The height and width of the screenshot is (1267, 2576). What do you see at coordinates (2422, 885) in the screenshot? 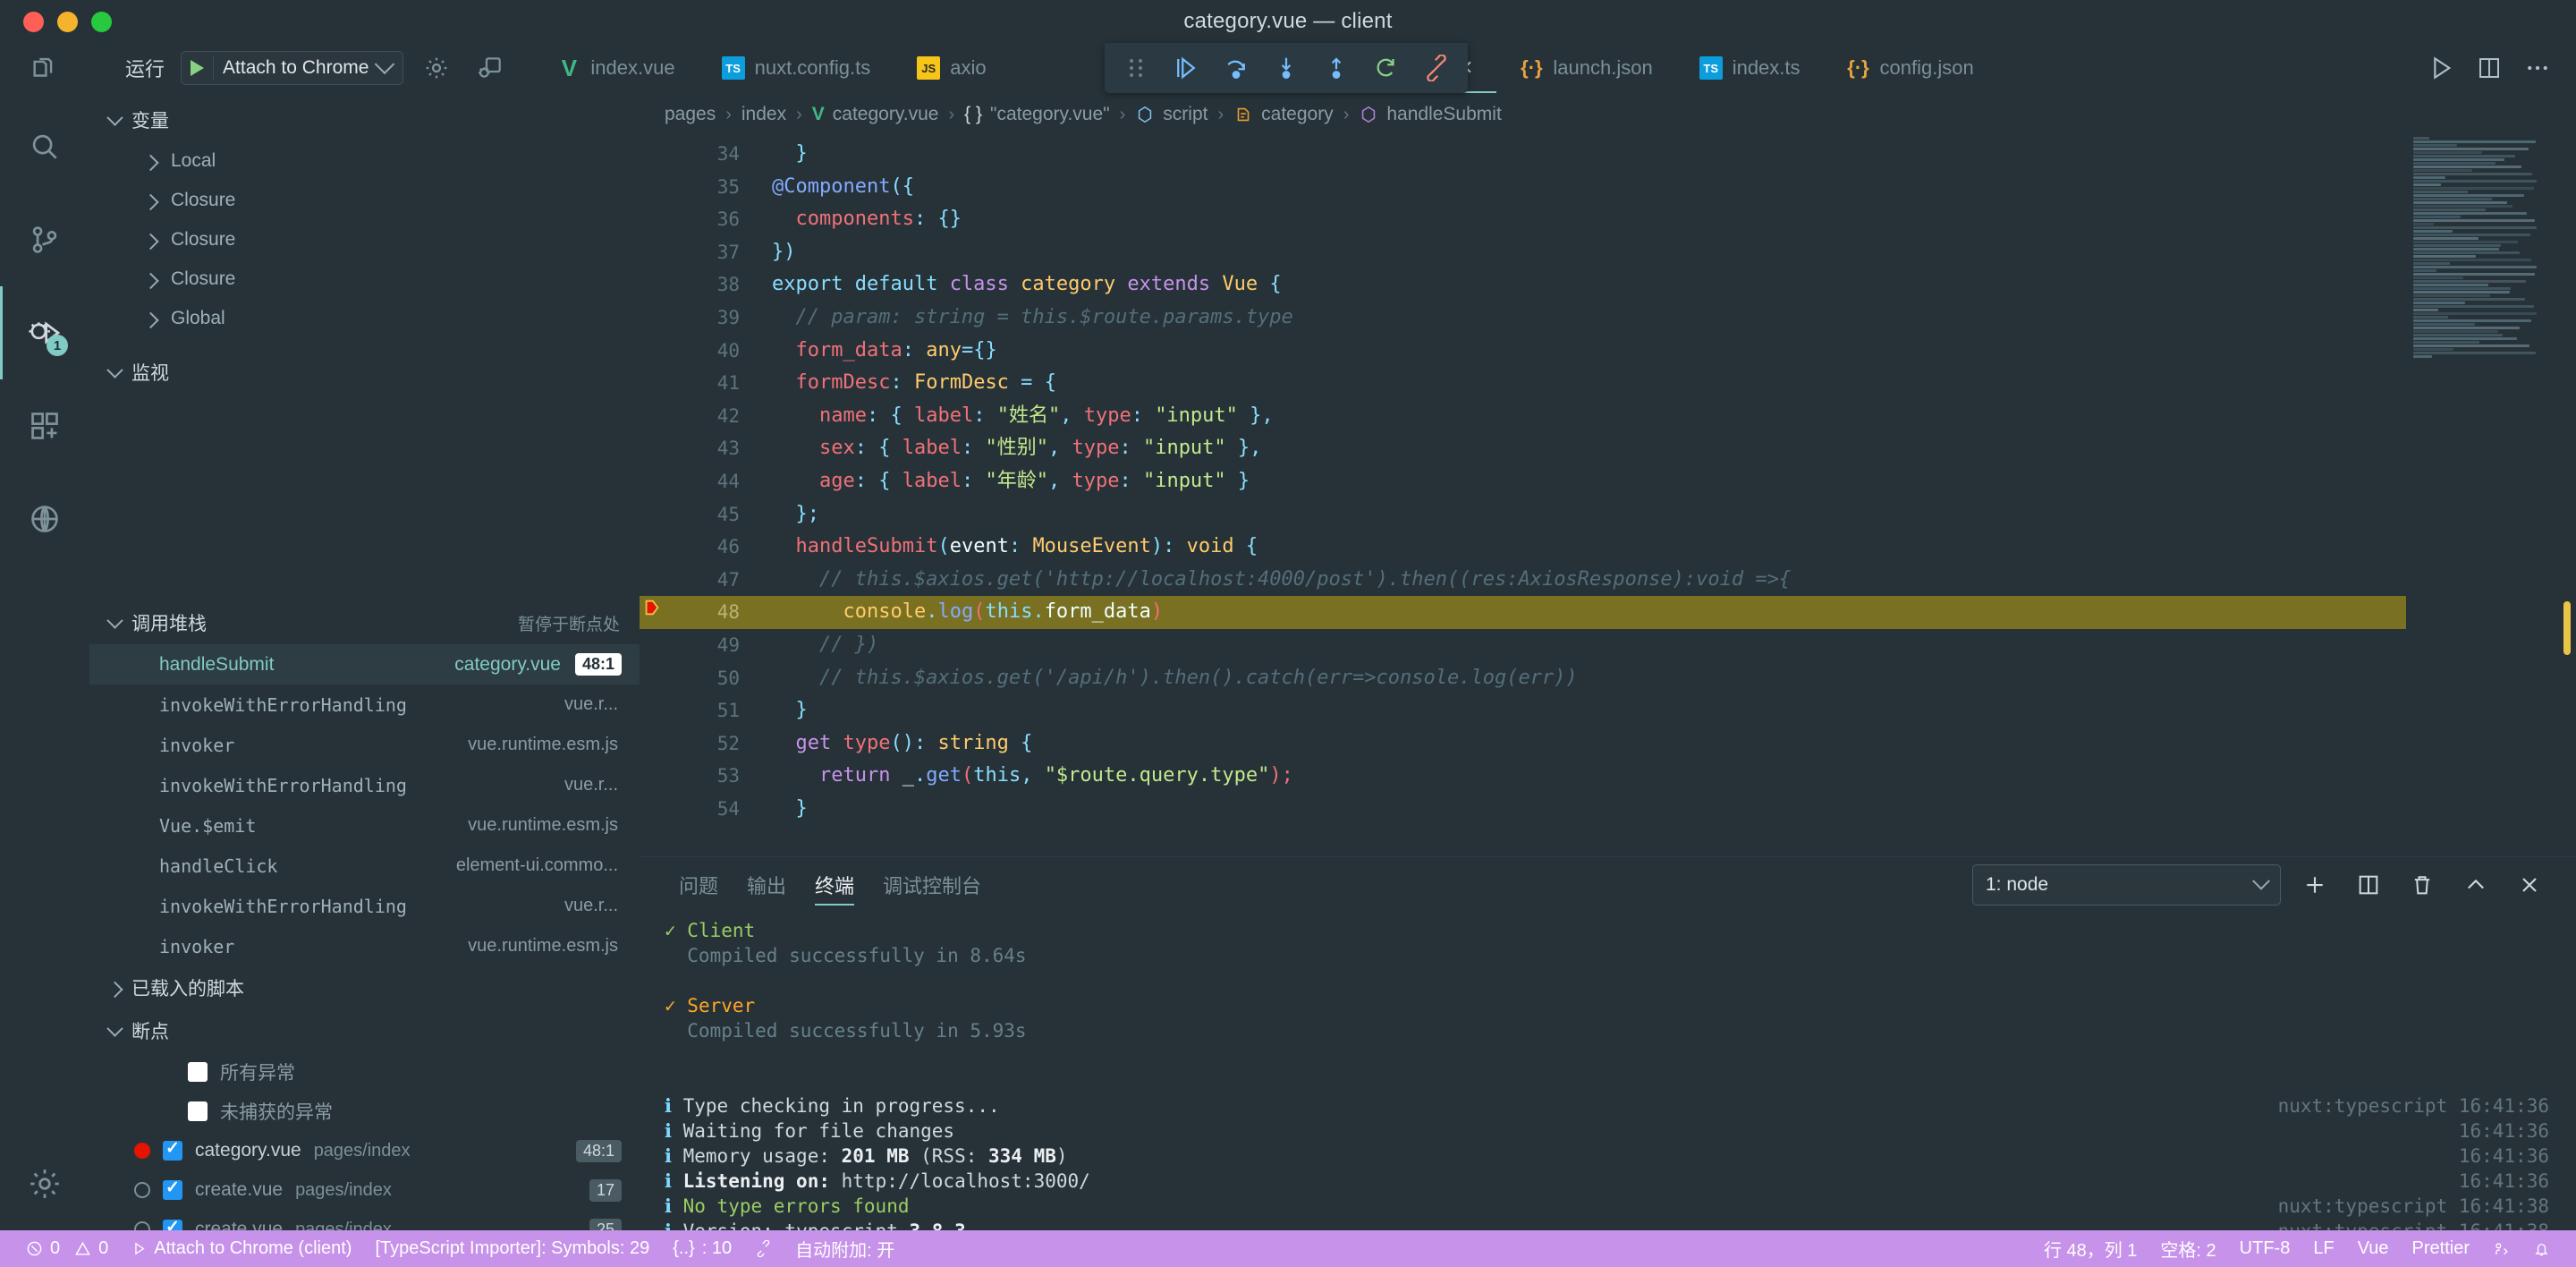
I see `kill-terminal-icon` at bounding box center [2422, 885].